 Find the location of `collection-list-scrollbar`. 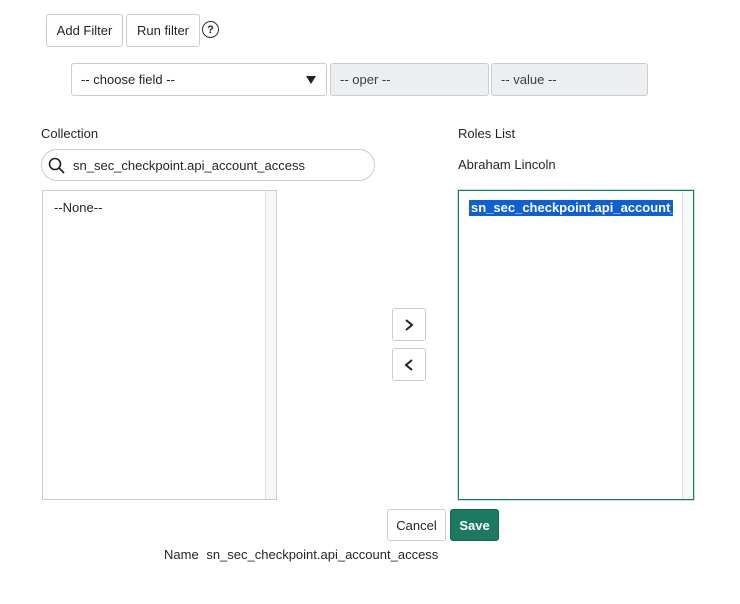

collection-list-scrollbar is located at coordinates (270, 345).